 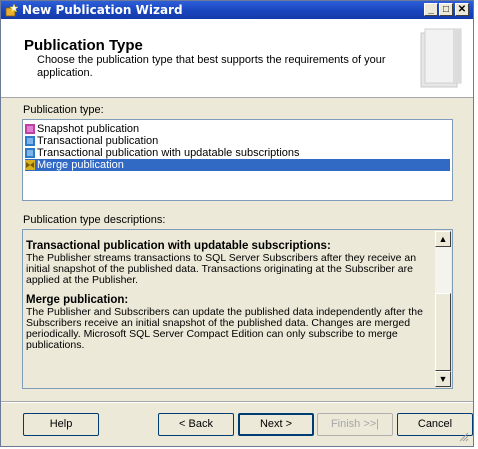 I want to click on minimize-icon: _, so click(x=431, y=9).